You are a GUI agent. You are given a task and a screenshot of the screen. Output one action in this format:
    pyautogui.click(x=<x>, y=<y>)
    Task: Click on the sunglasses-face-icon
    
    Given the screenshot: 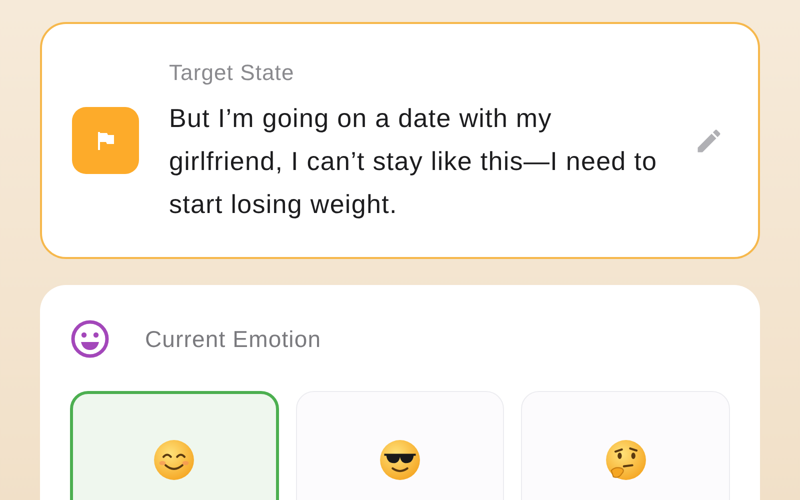 What is the action you would take?
    pyautogui.click(x=400, y=460)
    